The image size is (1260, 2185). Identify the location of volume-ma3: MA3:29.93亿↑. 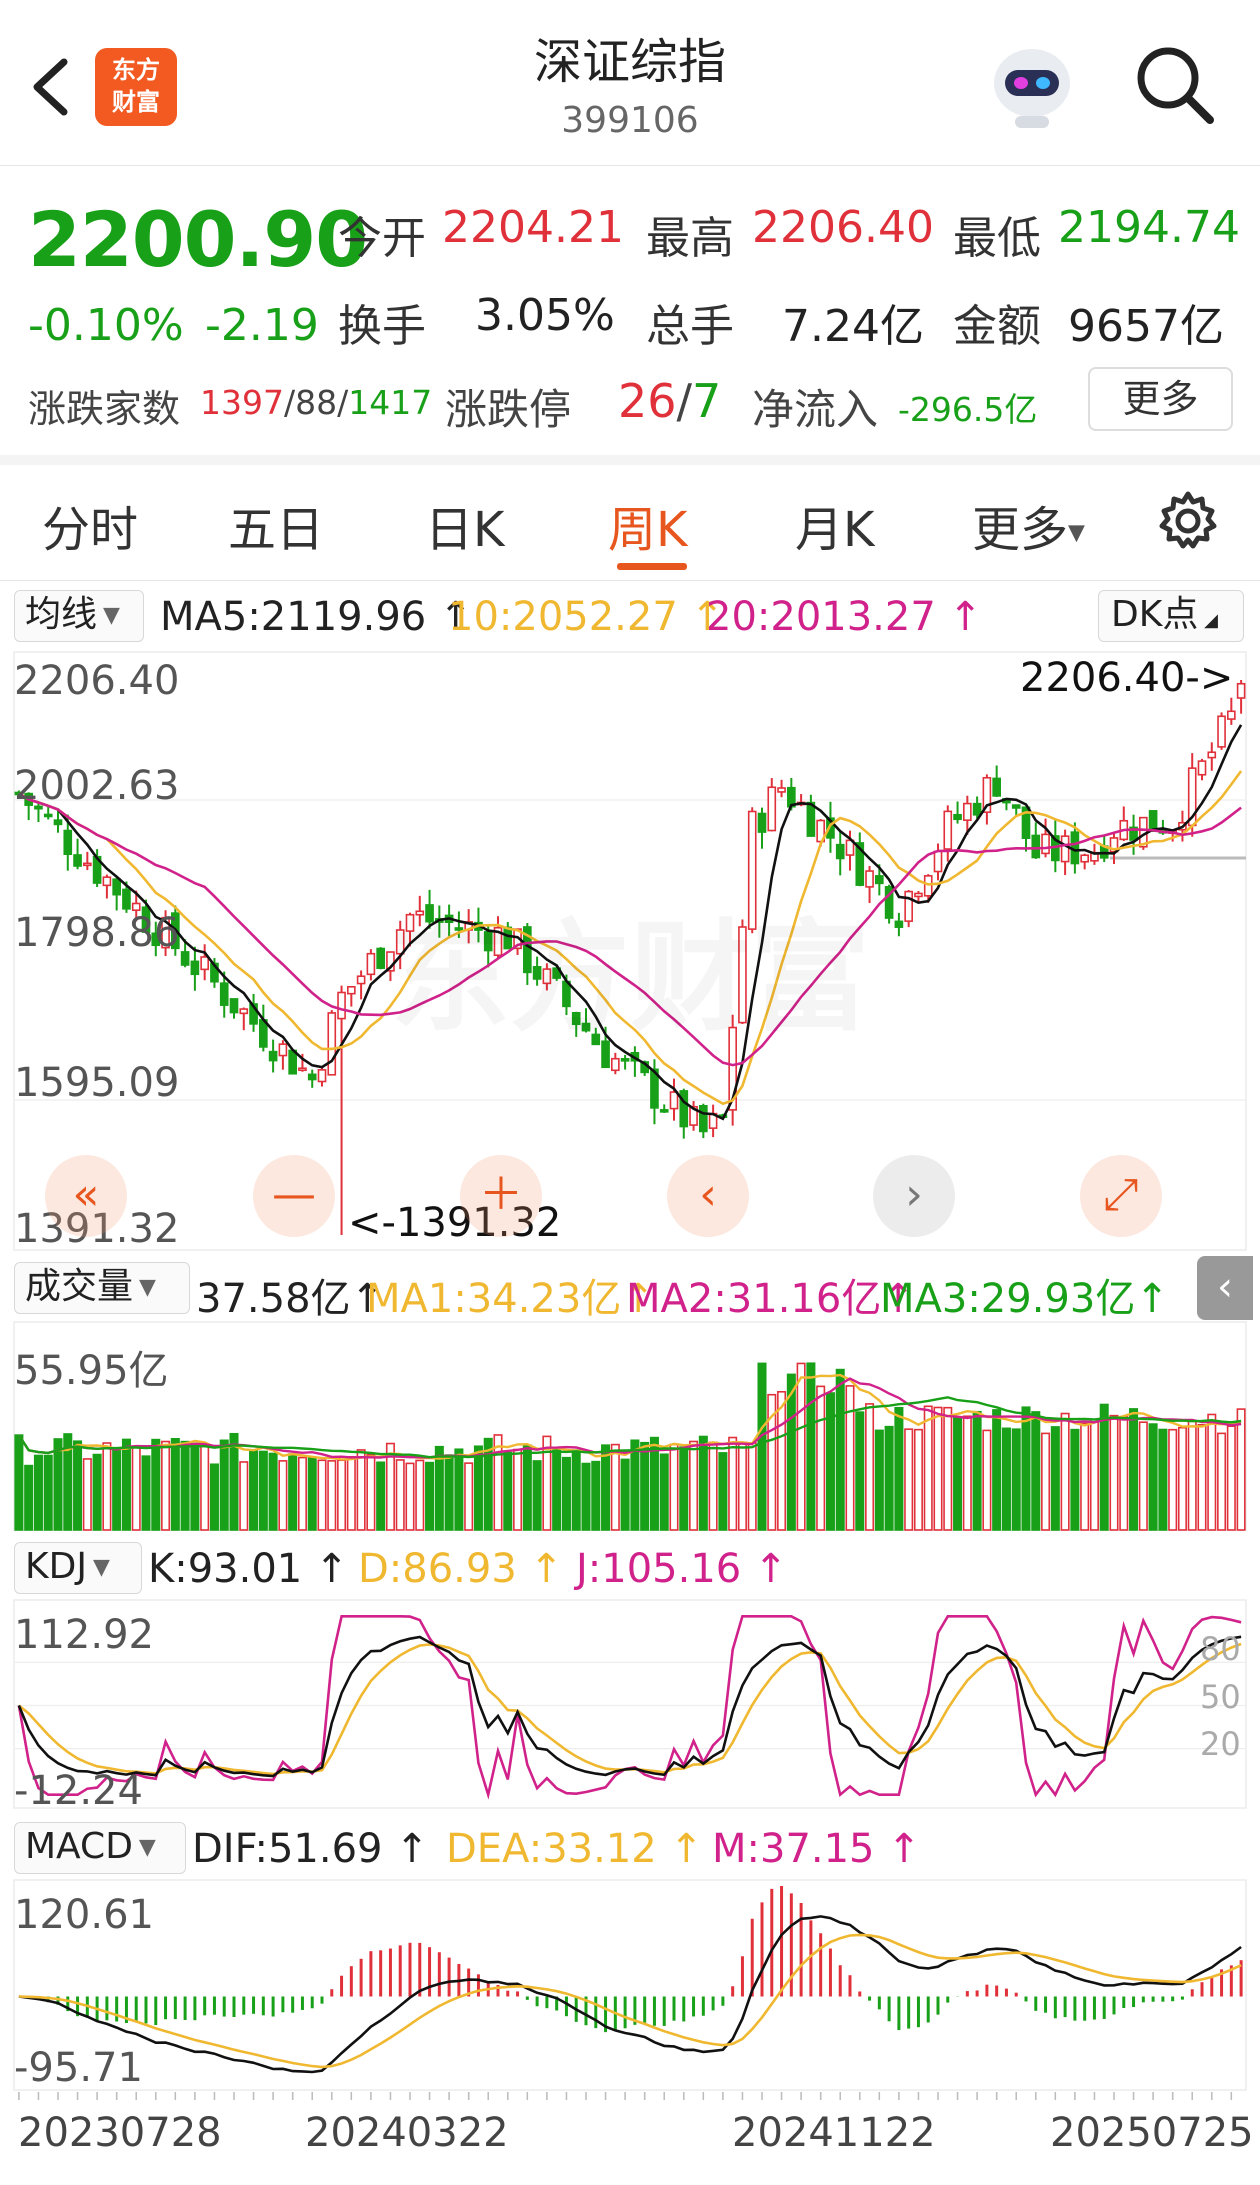
(1024, 1299).